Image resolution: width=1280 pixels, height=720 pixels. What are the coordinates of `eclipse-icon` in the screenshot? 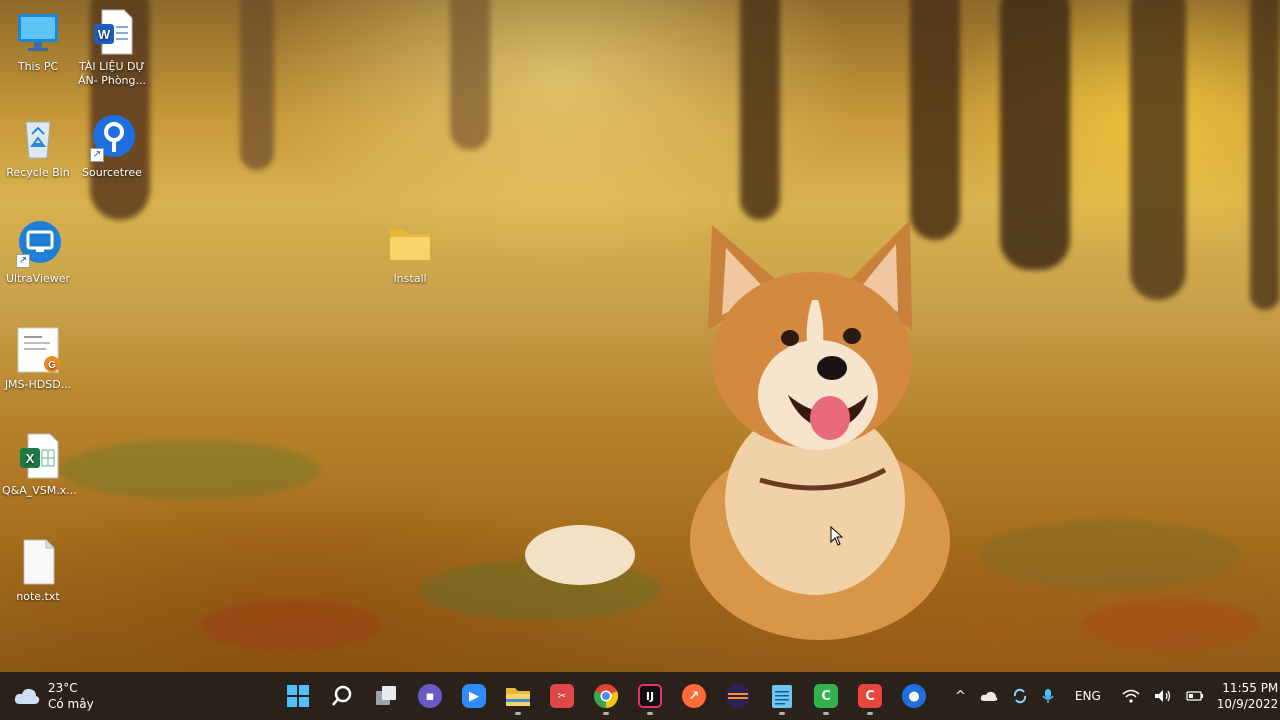 It's located at (738, 696).